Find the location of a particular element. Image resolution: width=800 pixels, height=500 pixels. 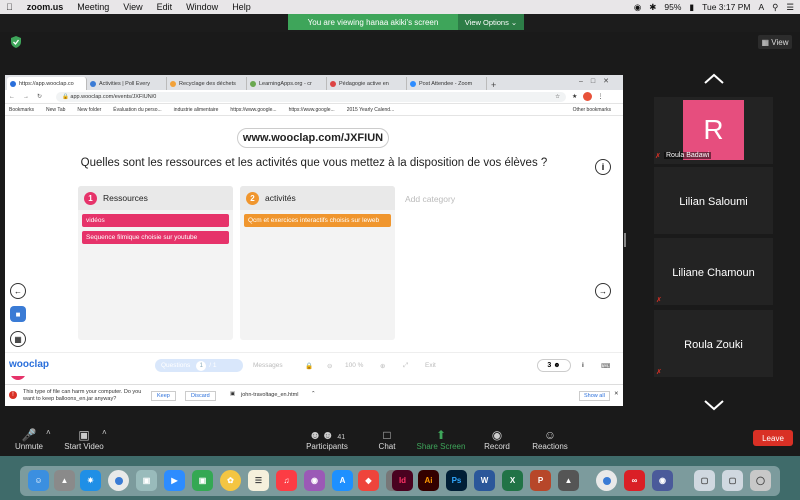

leave-button: Leave is located at coordinates (773, 438).